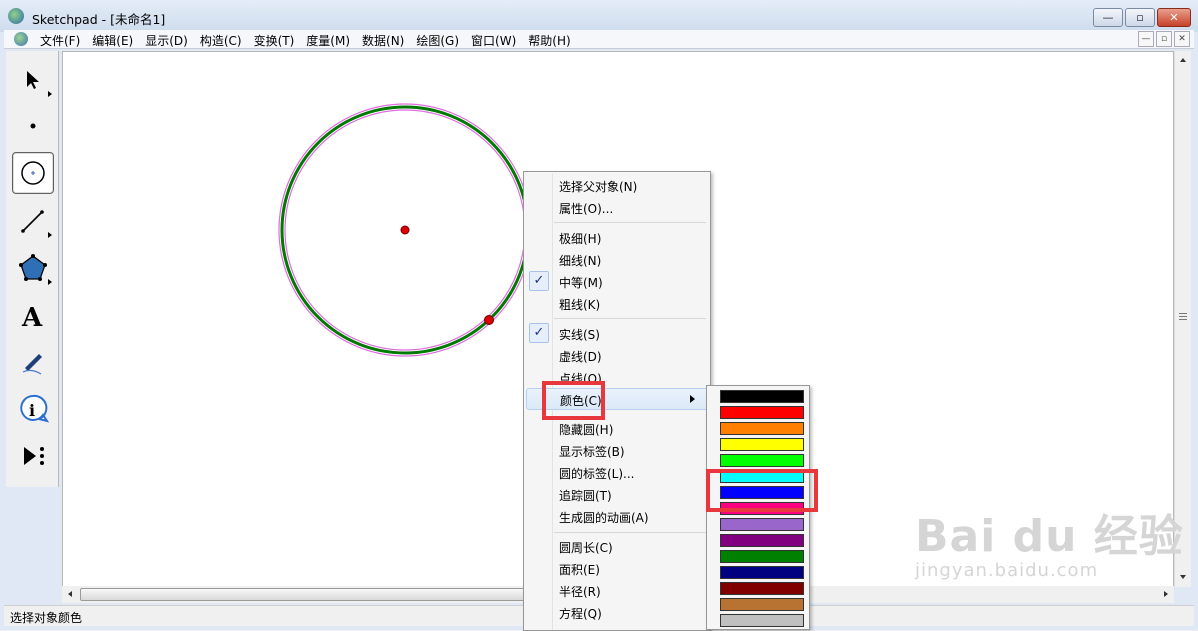 Image resolution: width=1198 pixels, height=631 pixels. I want to click on menu-label: 方程(Q), so click(580, 614).